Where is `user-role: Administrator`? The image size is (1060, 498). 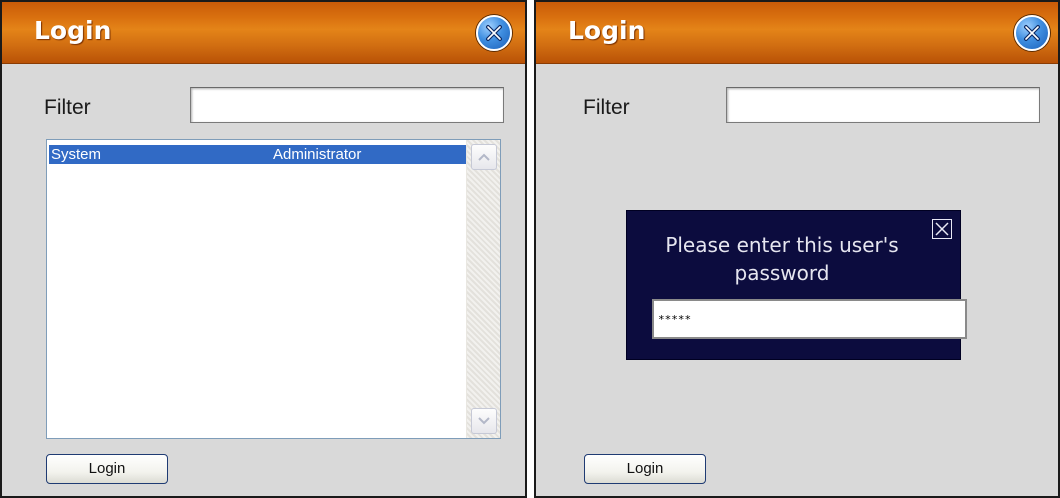
user-role: Administrator is located at coordinates (317, 154).